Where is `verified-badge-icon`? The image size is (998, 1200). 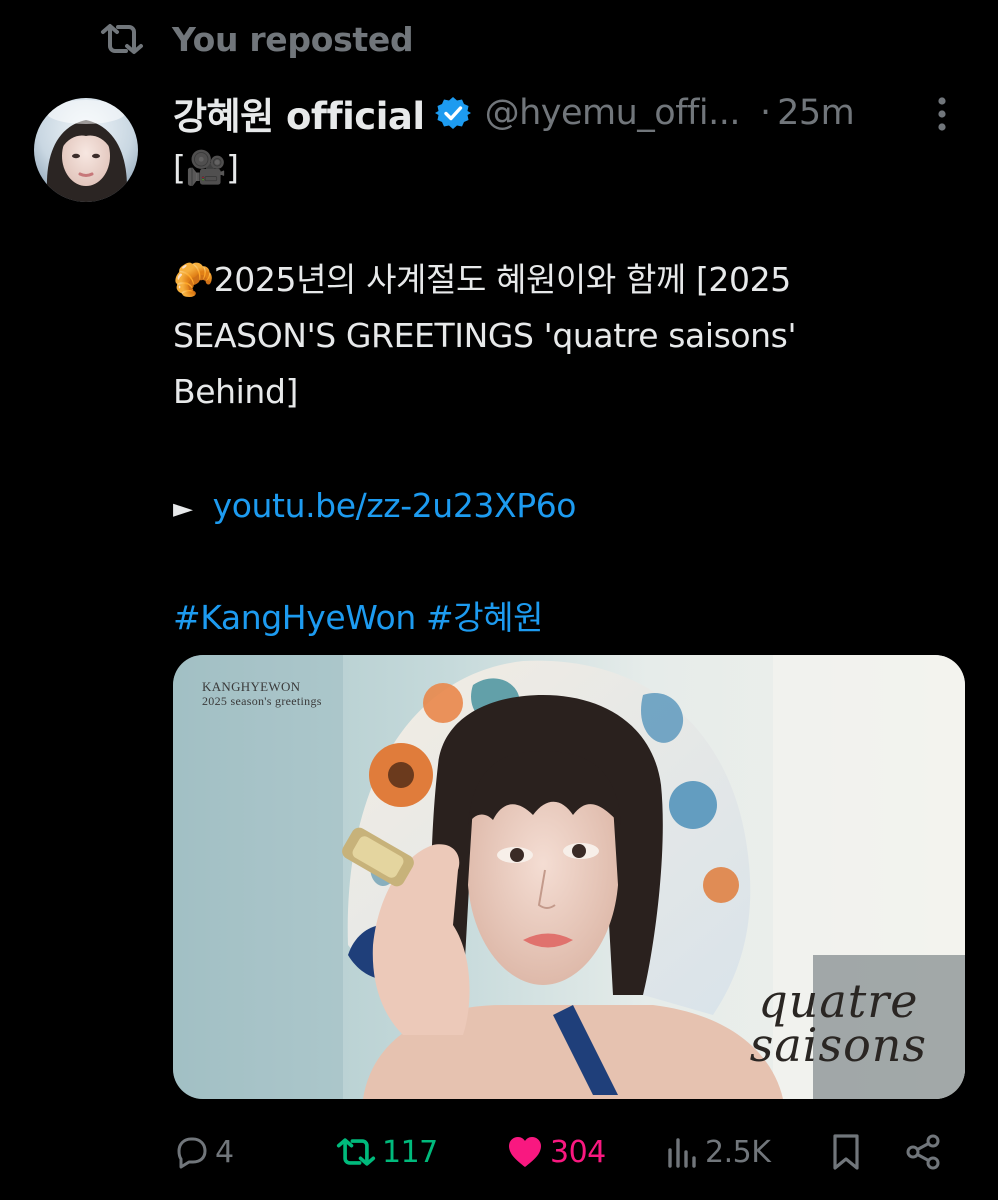
verified-badge-icon is located at coordinates (452, 113).